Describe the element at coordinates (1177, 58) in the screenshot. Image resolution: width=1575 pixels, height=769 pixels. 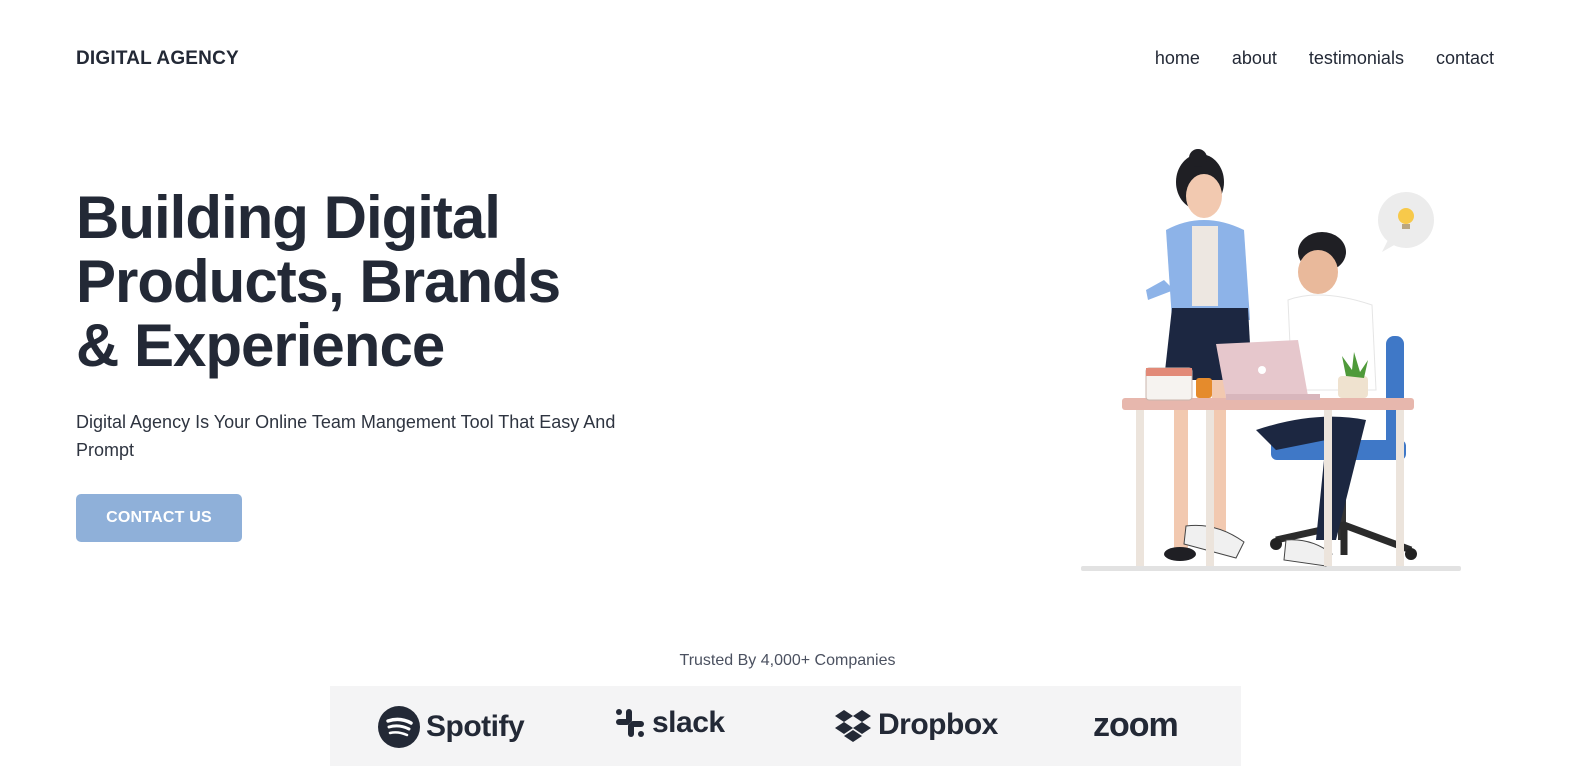
I see `nav-home: home` at that location.